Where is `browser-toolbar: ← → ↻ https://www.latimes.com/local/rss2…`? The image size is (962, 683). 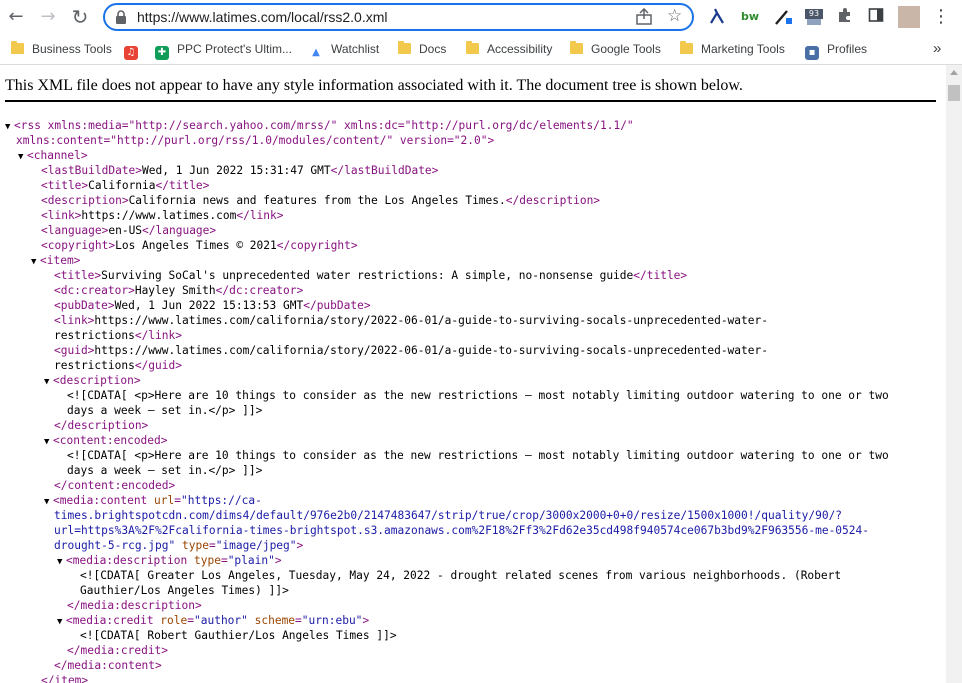
browser-toolbar: ← → ↻ https://www.latimes.com/local/rss2… is located at coordinates (481, 17).